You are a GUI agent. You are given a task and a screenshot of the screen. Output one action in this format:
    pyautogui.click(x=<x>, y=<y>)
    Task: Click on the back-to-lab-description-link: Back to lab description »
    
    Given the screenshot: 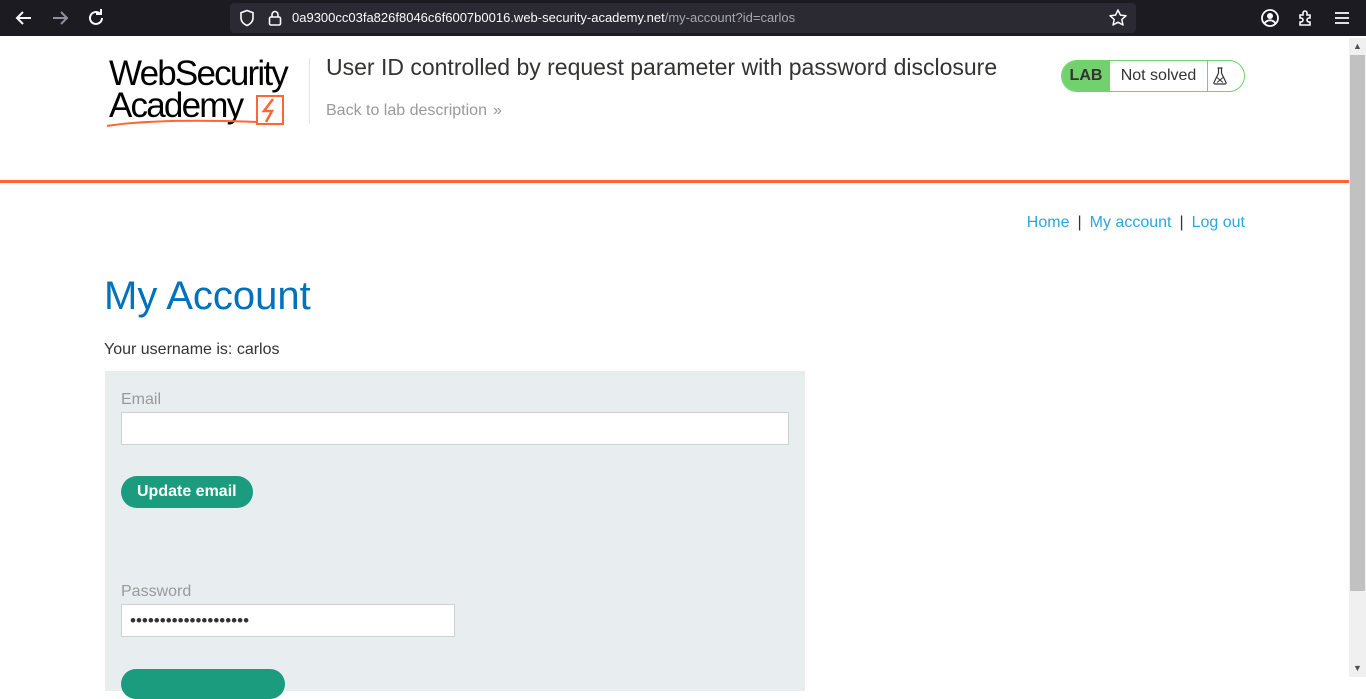 What is the action you would take?
    pyautogui.click(x=414, y=111)
    